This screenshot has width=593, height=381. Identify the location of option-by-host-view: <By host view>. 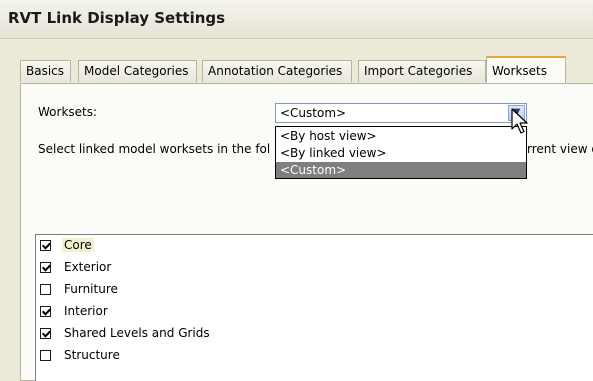
(401, 136).